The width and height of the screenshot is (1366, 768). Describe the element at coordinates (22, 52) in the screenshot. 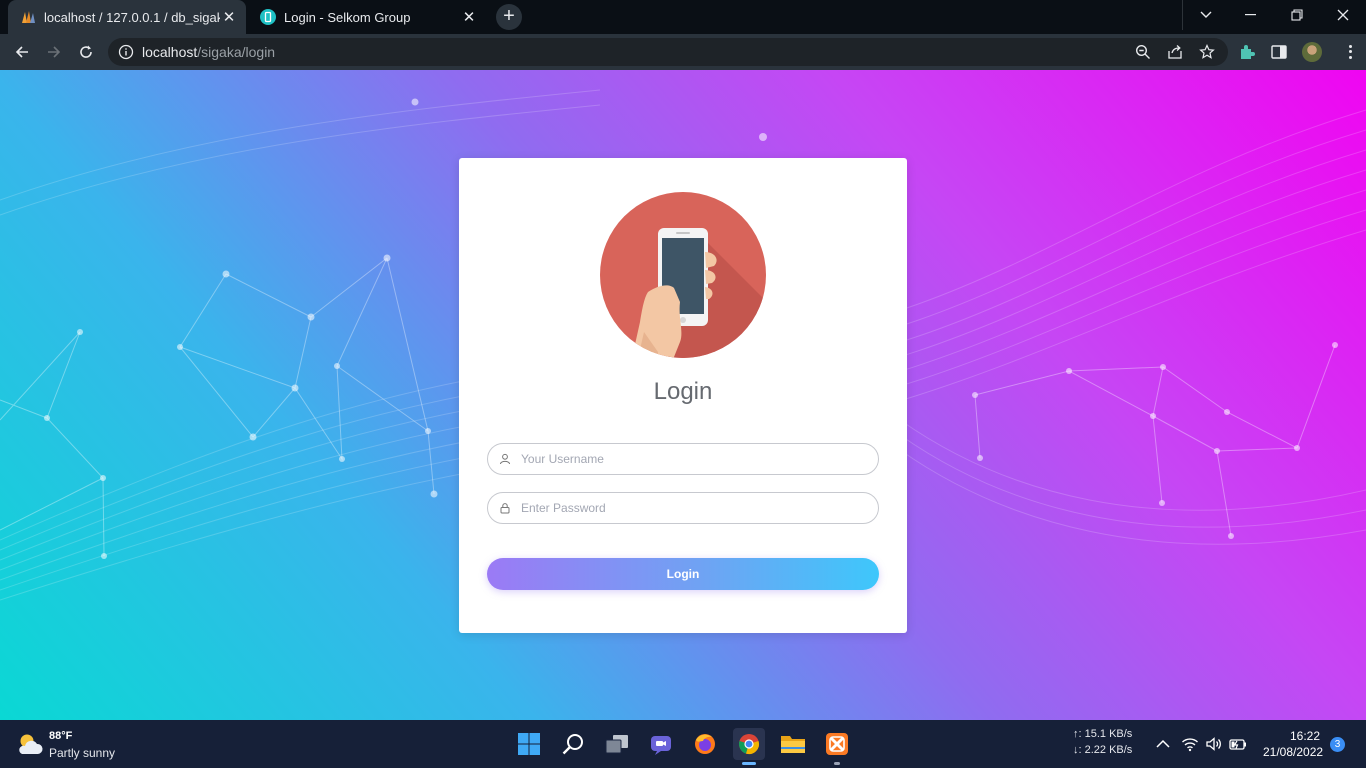

I see `back-icon` at that location.